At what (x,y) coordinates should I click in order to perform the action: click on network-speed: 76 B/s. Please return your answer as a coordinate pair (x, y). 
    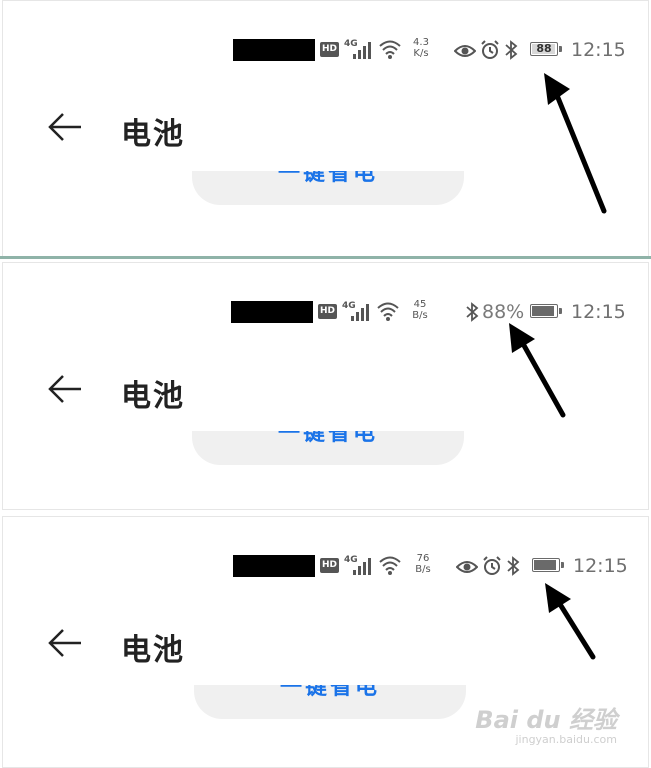
    Looking at the image, I should click on (423, 564).